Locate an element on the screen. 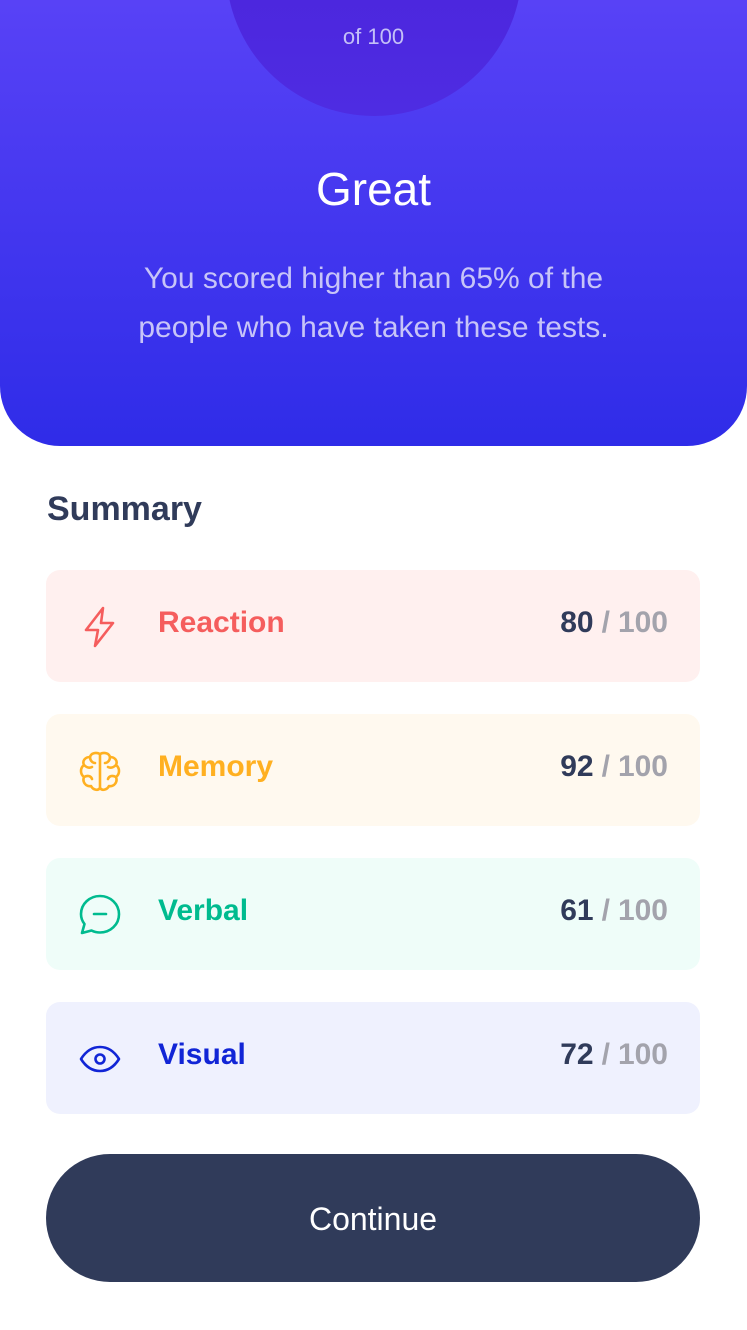 The width and height of the screenshot is (747, 1330). eye-icon is located at coordinates (100, 1059).